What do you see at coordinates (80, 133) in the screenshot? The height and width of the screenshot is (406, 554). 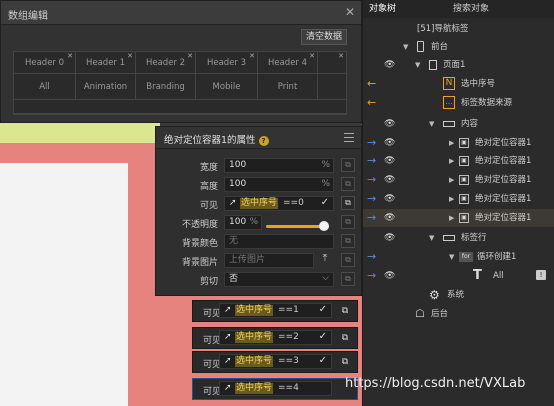 I see `canvas-yellow-strip` at bounding box center [80, 133].